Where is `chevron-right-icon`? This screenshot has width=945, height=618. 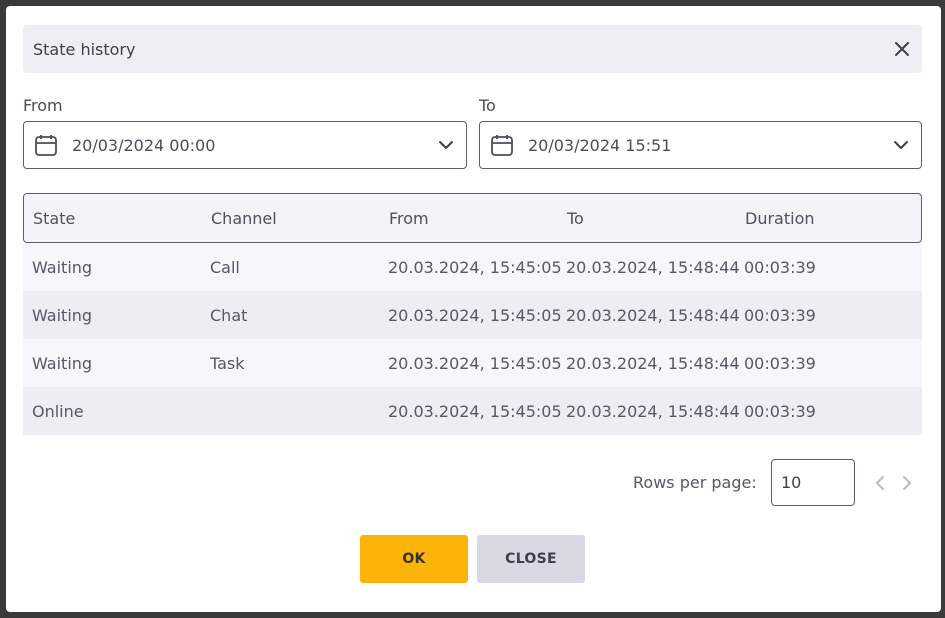
chevron-right-icon is located at coordinates (907, 483).